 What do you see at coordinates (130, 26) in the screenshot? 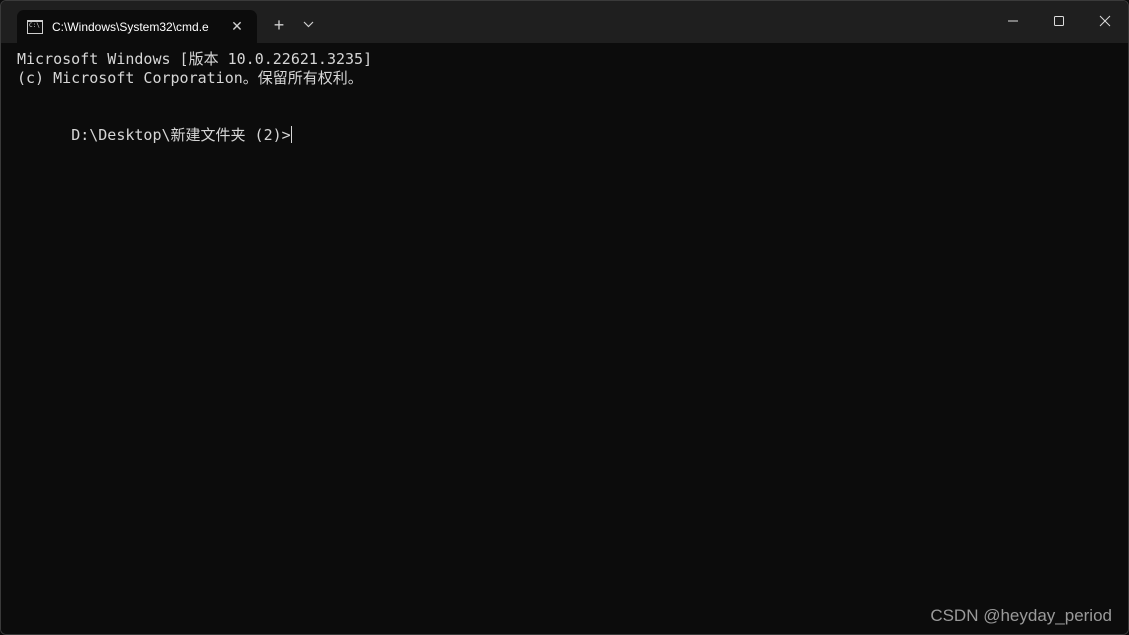
I see `tab-title: C:\Windows\System32\cmd.e` at bounding box center [130, 26].